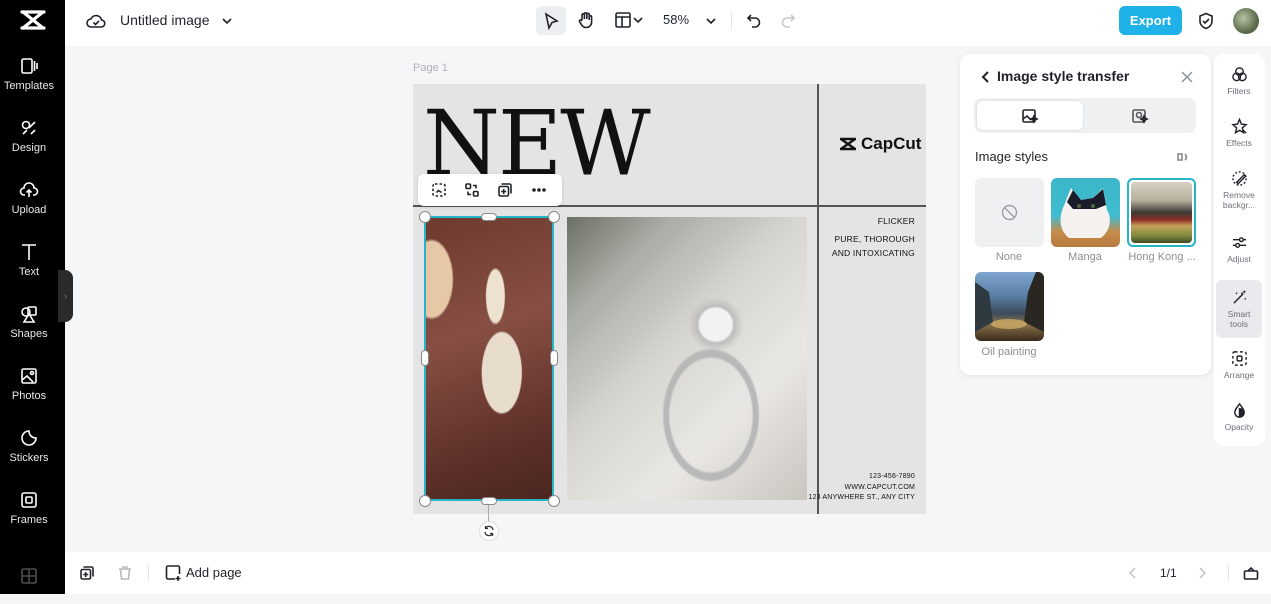  Describe the element at coordinates (629, 20) in the screenshot. I see `layout-dropdown-button` at that location.